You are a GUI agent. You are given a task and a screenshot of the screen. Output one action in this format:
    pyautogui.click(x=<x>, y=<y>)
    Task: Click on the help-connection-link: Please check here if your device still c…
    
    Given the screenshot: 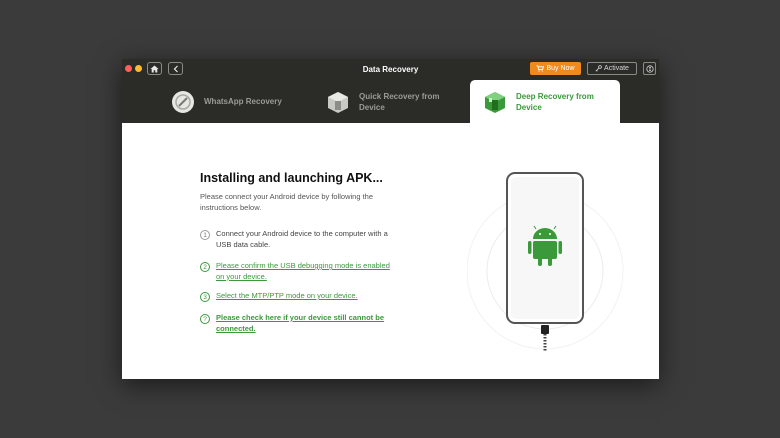 What is the action you would take?
    pyautogui.click(x=306, y=323)
    